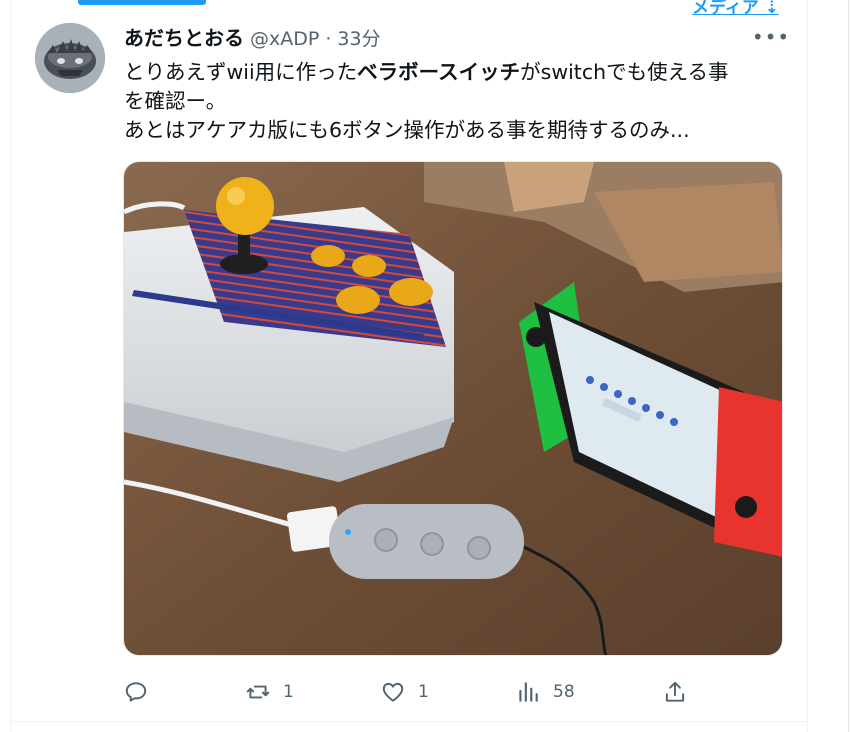  What do you see at coordinates (439, 72) in the screenshot?
I see `tweet-text-bold-phrase: ベラボースイッチ` at bounding box center [439, 72].